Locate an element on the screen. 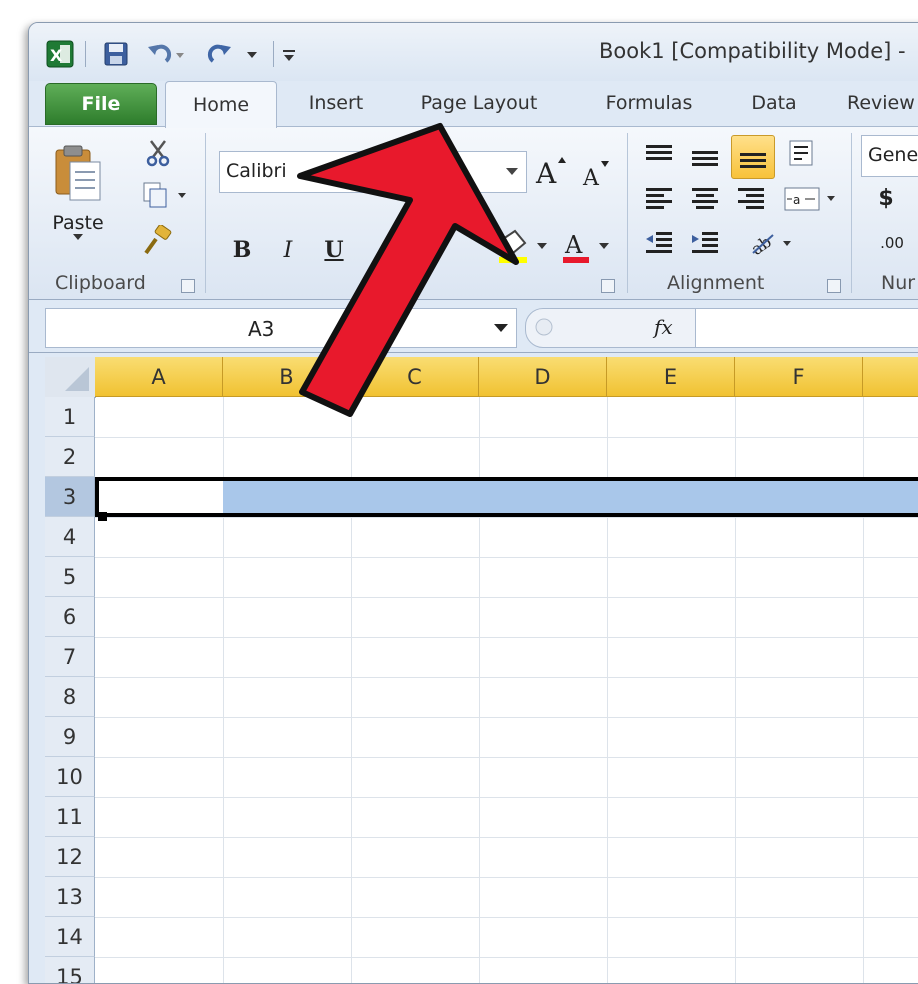  redo-icon is located at coordinates (235, 54).